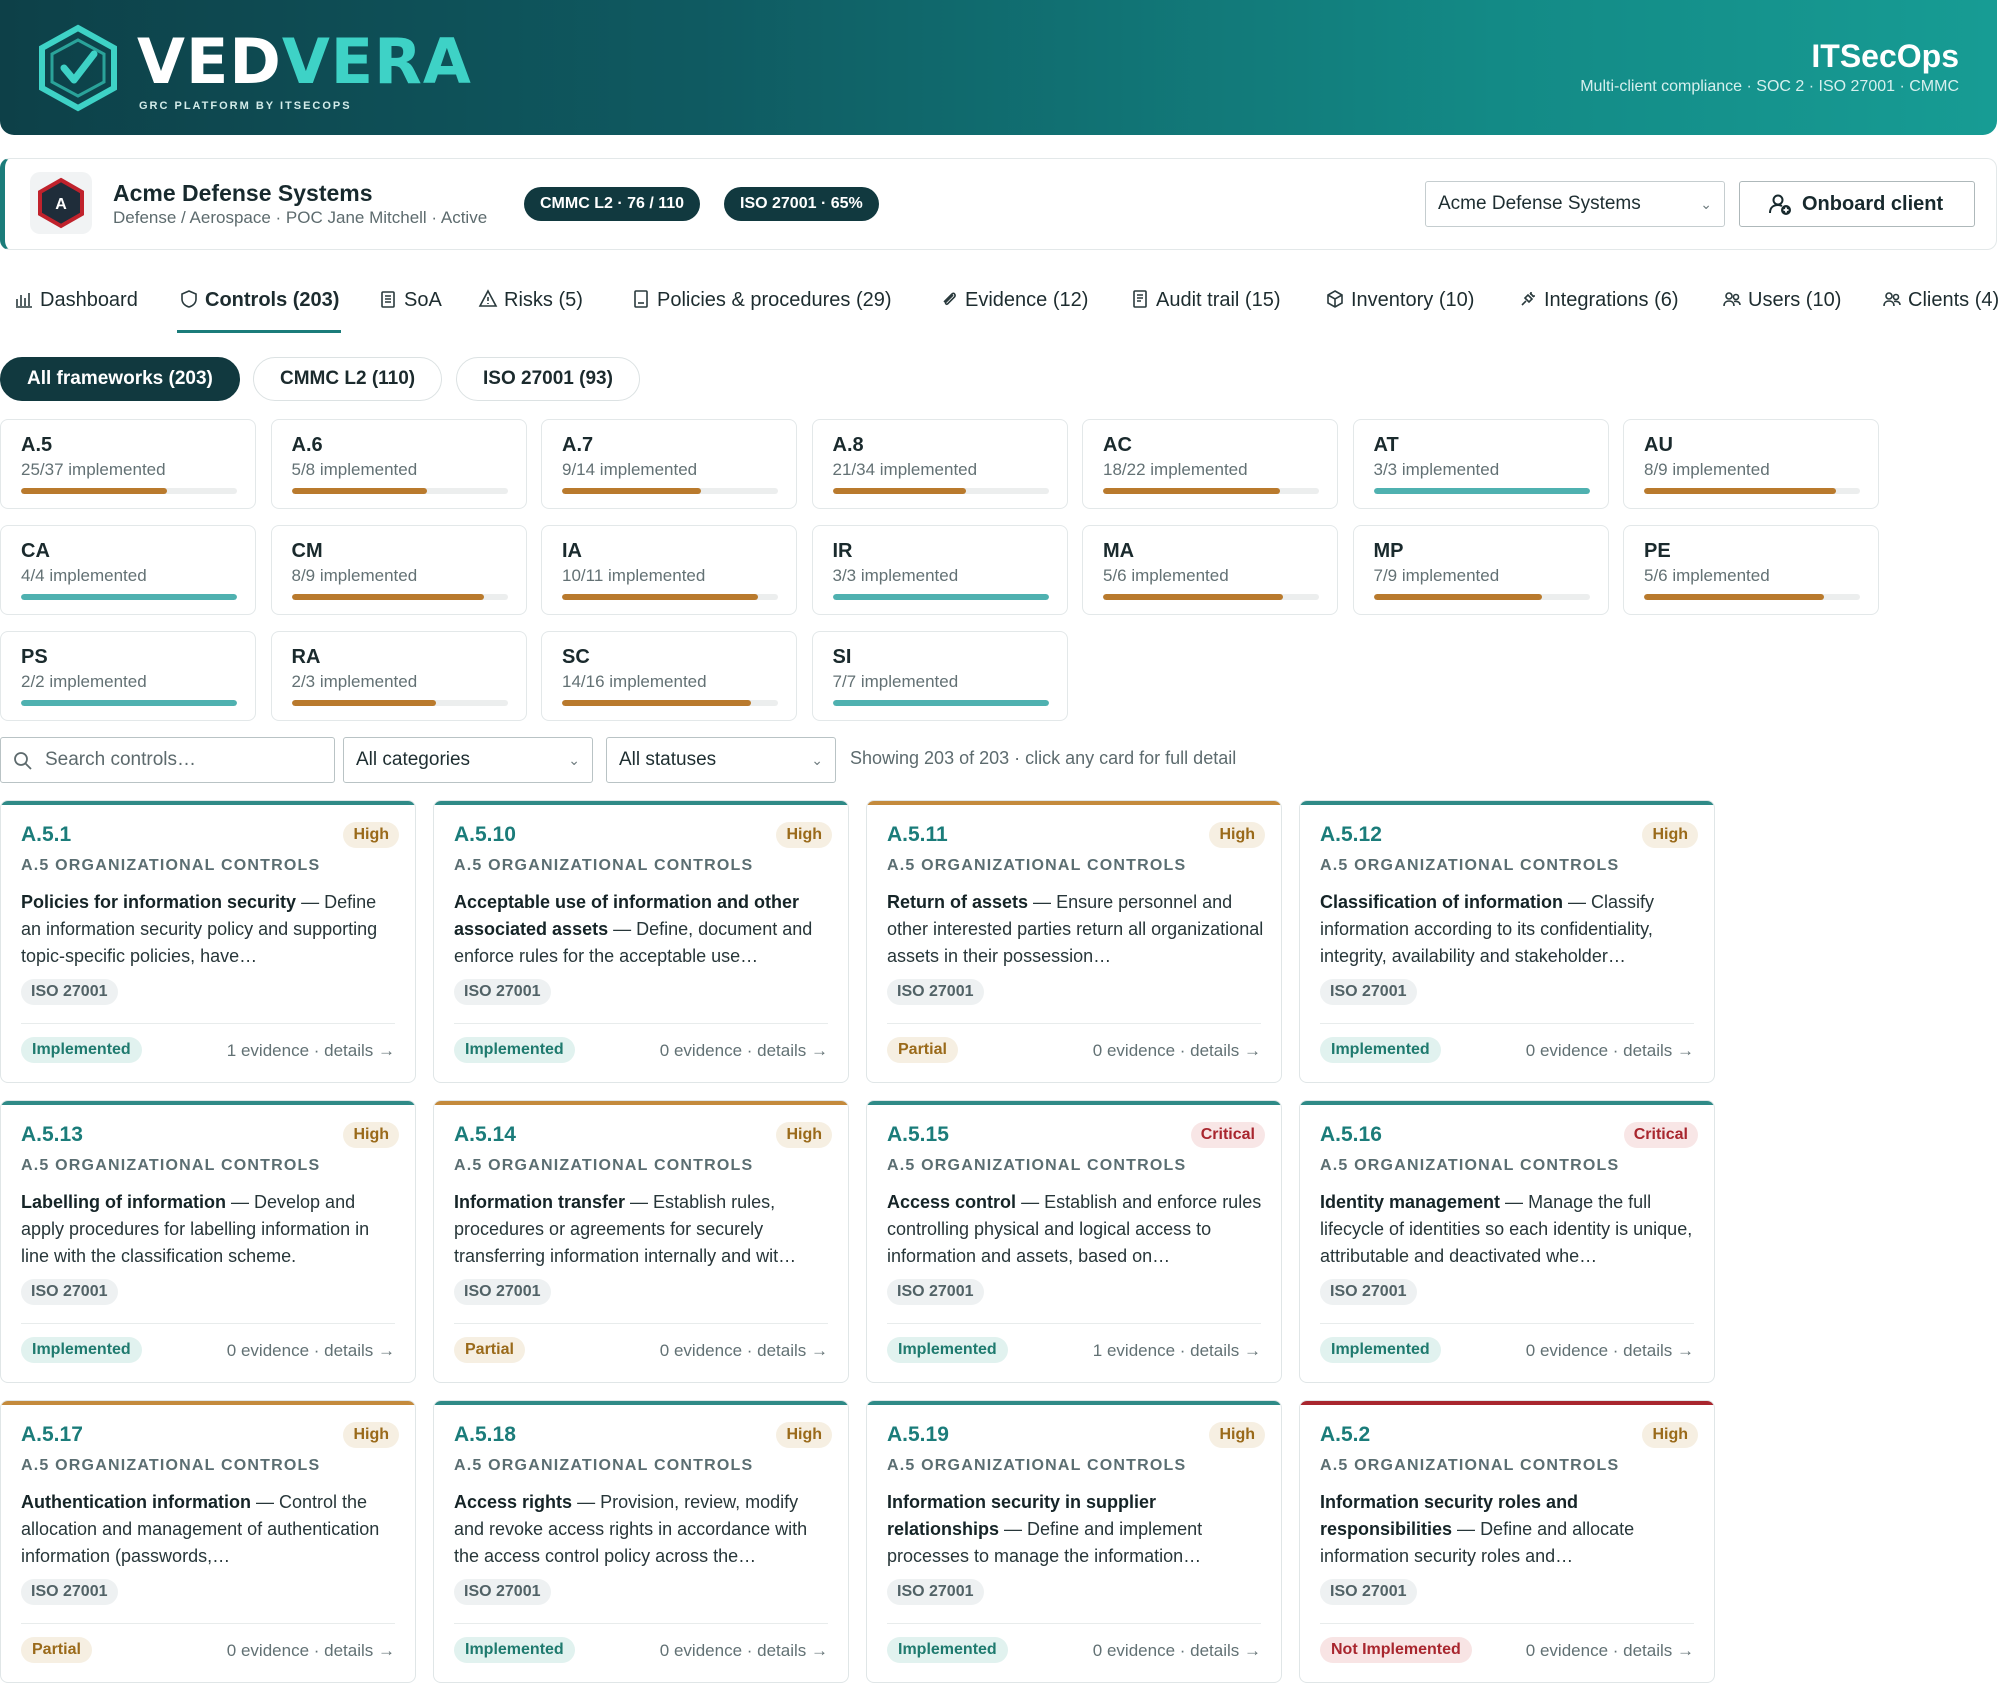 The height and width of the screenshot is (1694, 2000). Describe the element at coordinates (410, 300) in the screenshot. I see `tab-soa: SoA` at that location.